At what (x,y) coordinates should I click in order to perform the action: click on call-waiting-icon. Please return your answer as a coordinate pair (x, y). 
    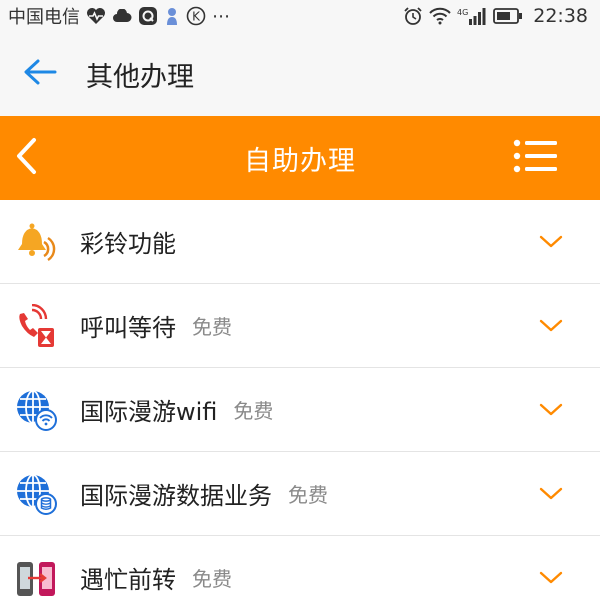
    Looking at the image, I should click on (36, 325).